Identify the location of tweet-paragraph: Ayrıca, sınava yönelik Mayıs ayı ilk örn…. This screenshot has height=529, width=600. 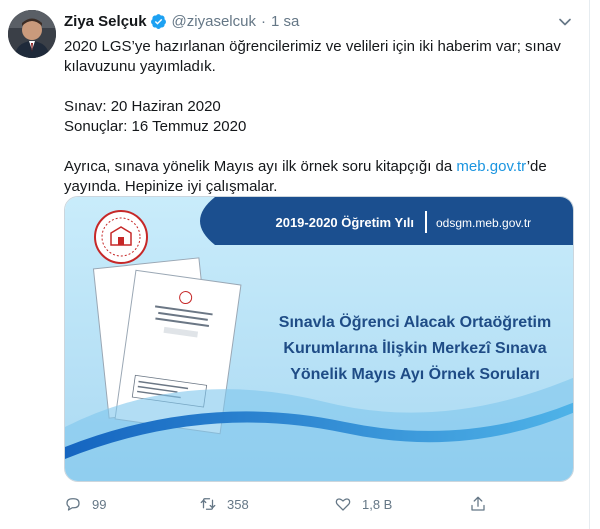
(314, 177).